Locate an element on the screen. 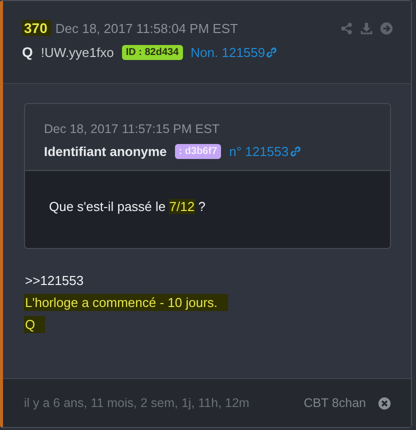 This screenshot has width=416, height=430. reply-reference: >>121553 is located at coordinates (54, 280).